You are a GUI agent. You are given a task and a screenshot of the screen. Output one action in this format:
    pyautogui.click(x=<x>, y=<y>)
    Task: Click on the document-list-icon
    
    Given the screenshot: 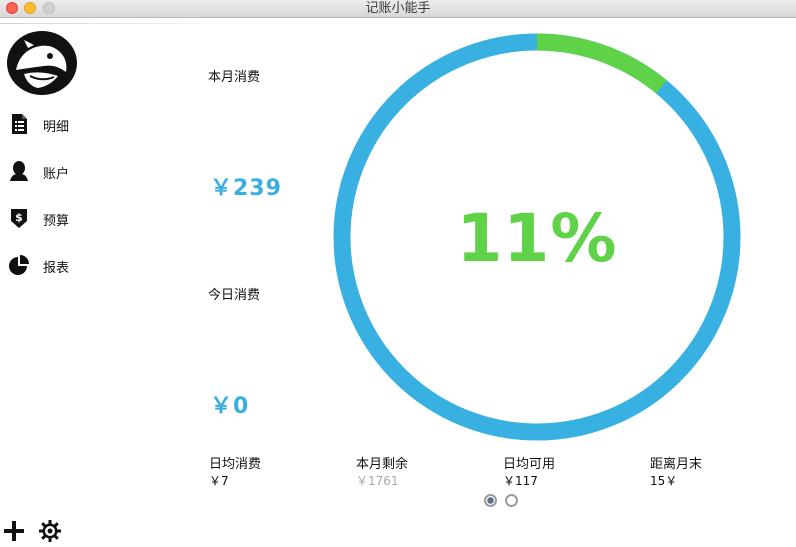 What is the action you would take?
    pyautogui.click(x=19, y=124)
    